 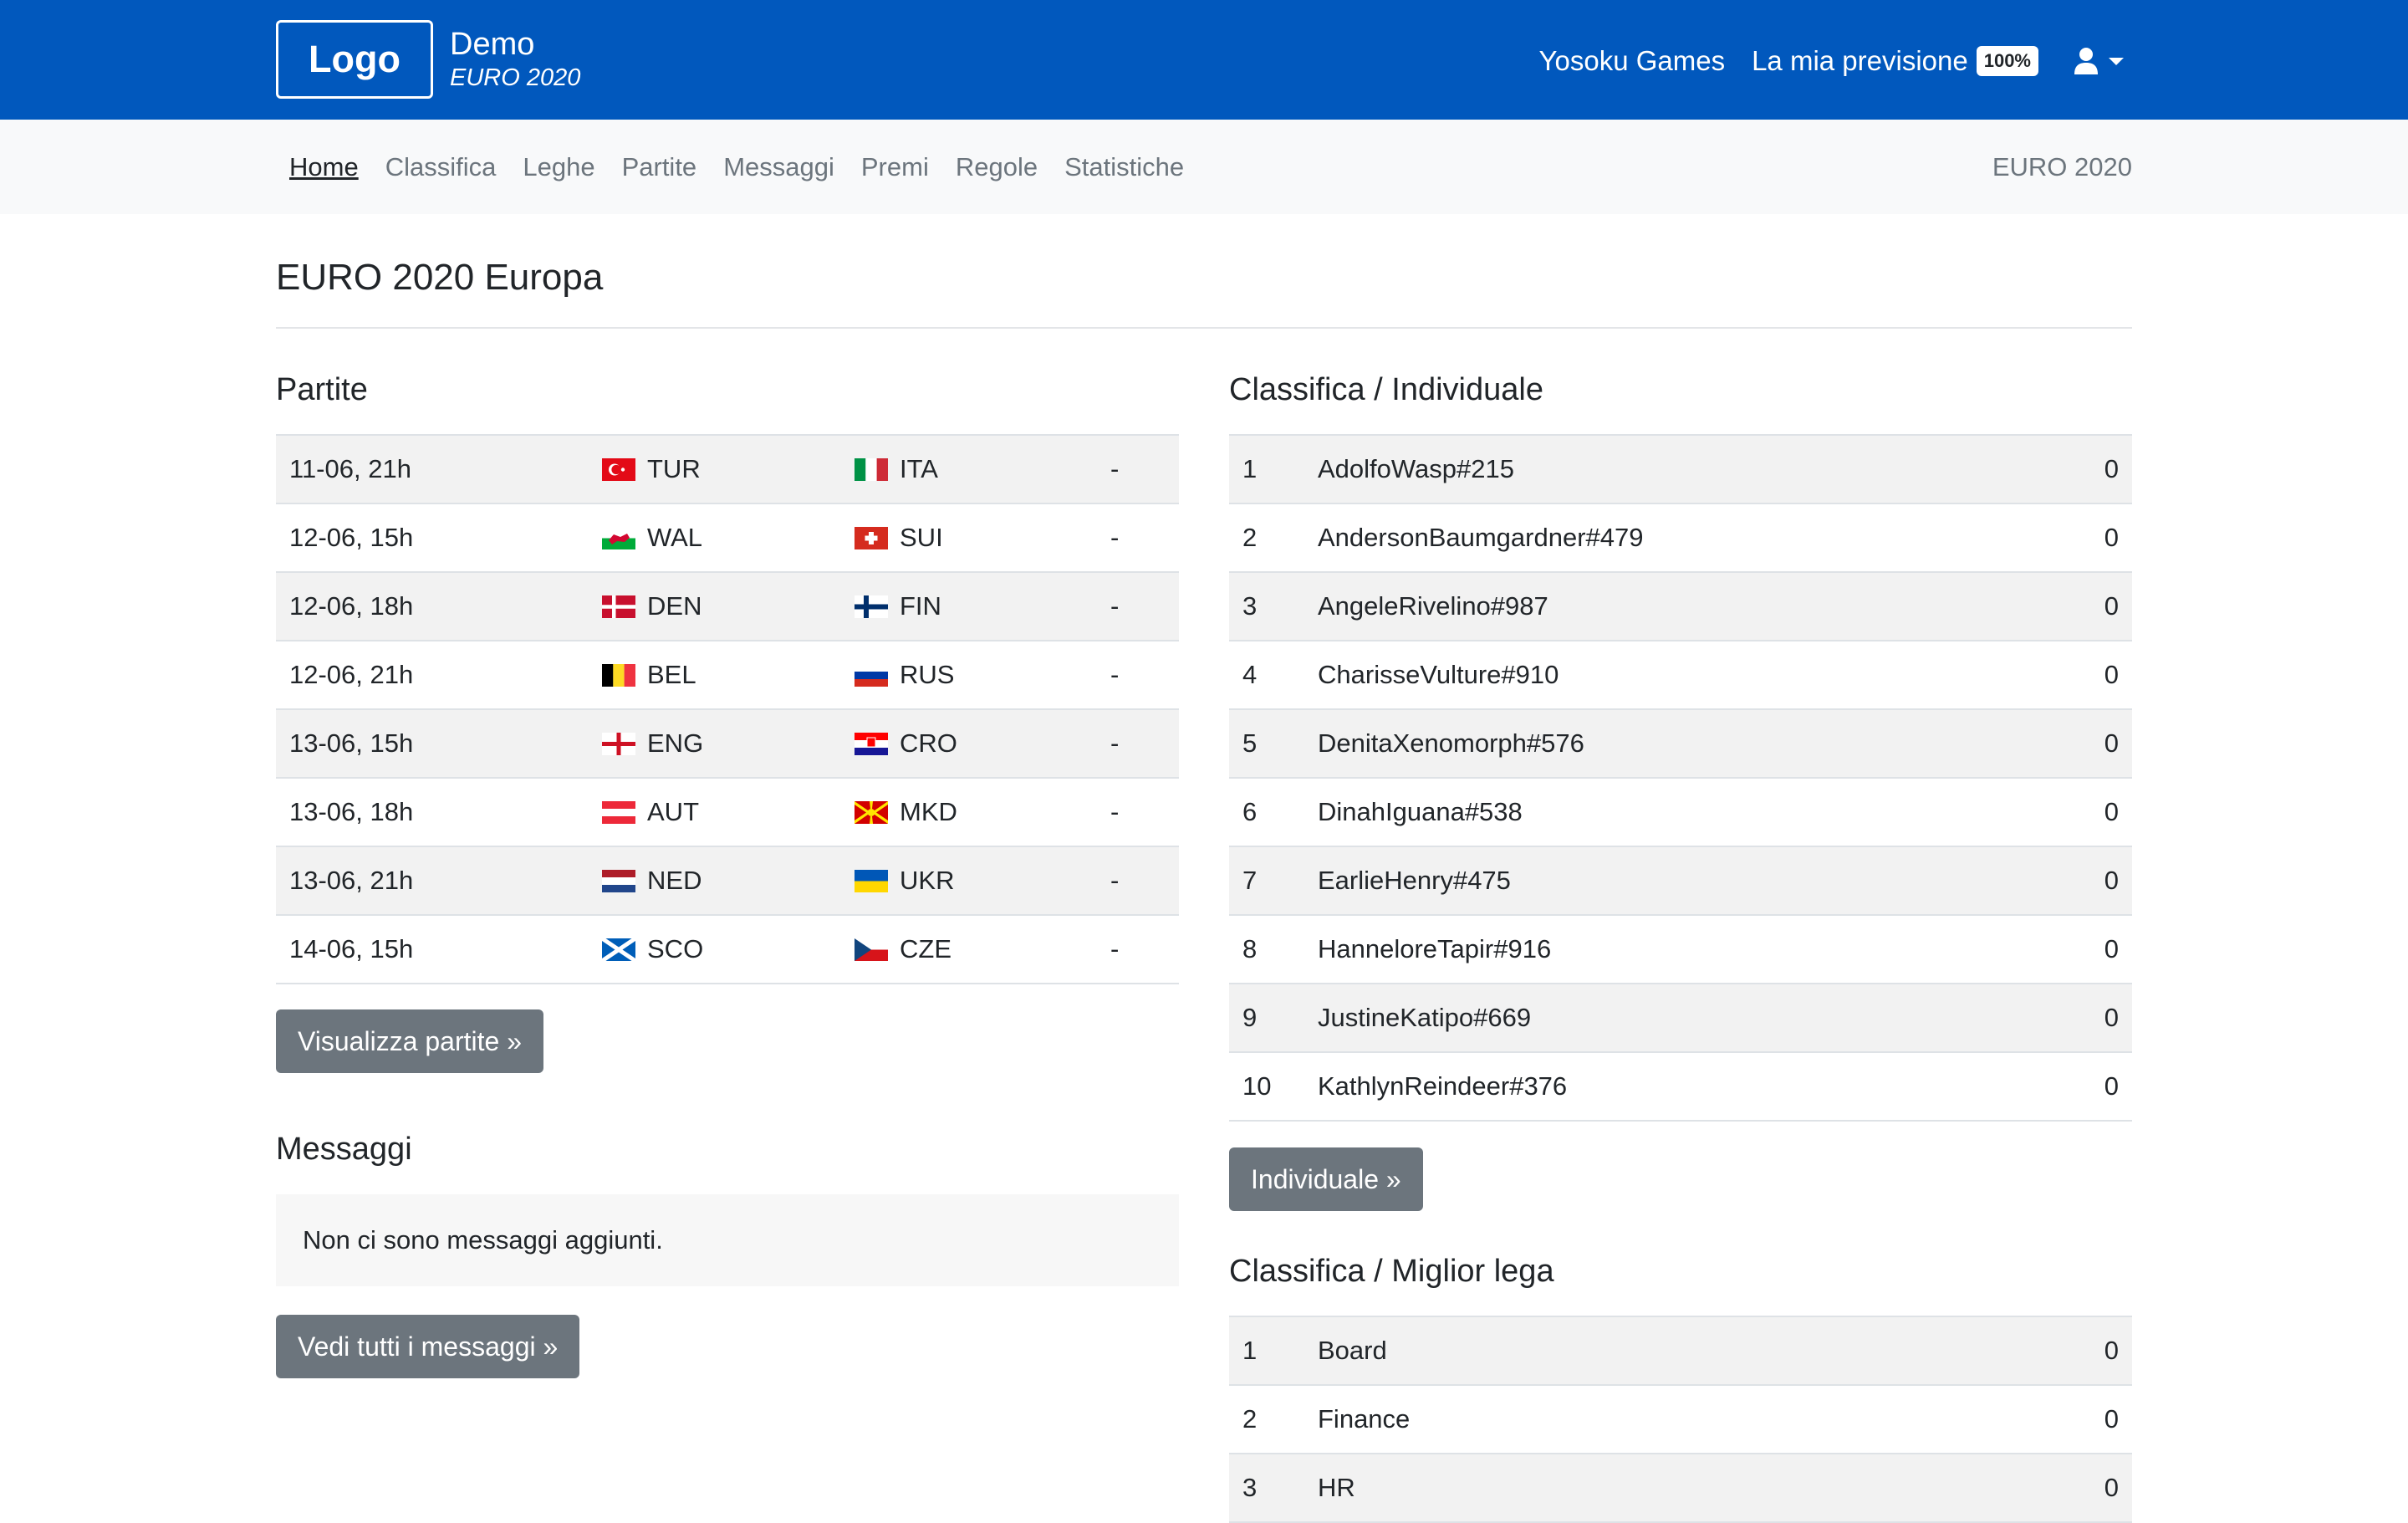 I want to click on ranking-row: 4 CharisseVulture#910 0, so click(x=1680, y=675).